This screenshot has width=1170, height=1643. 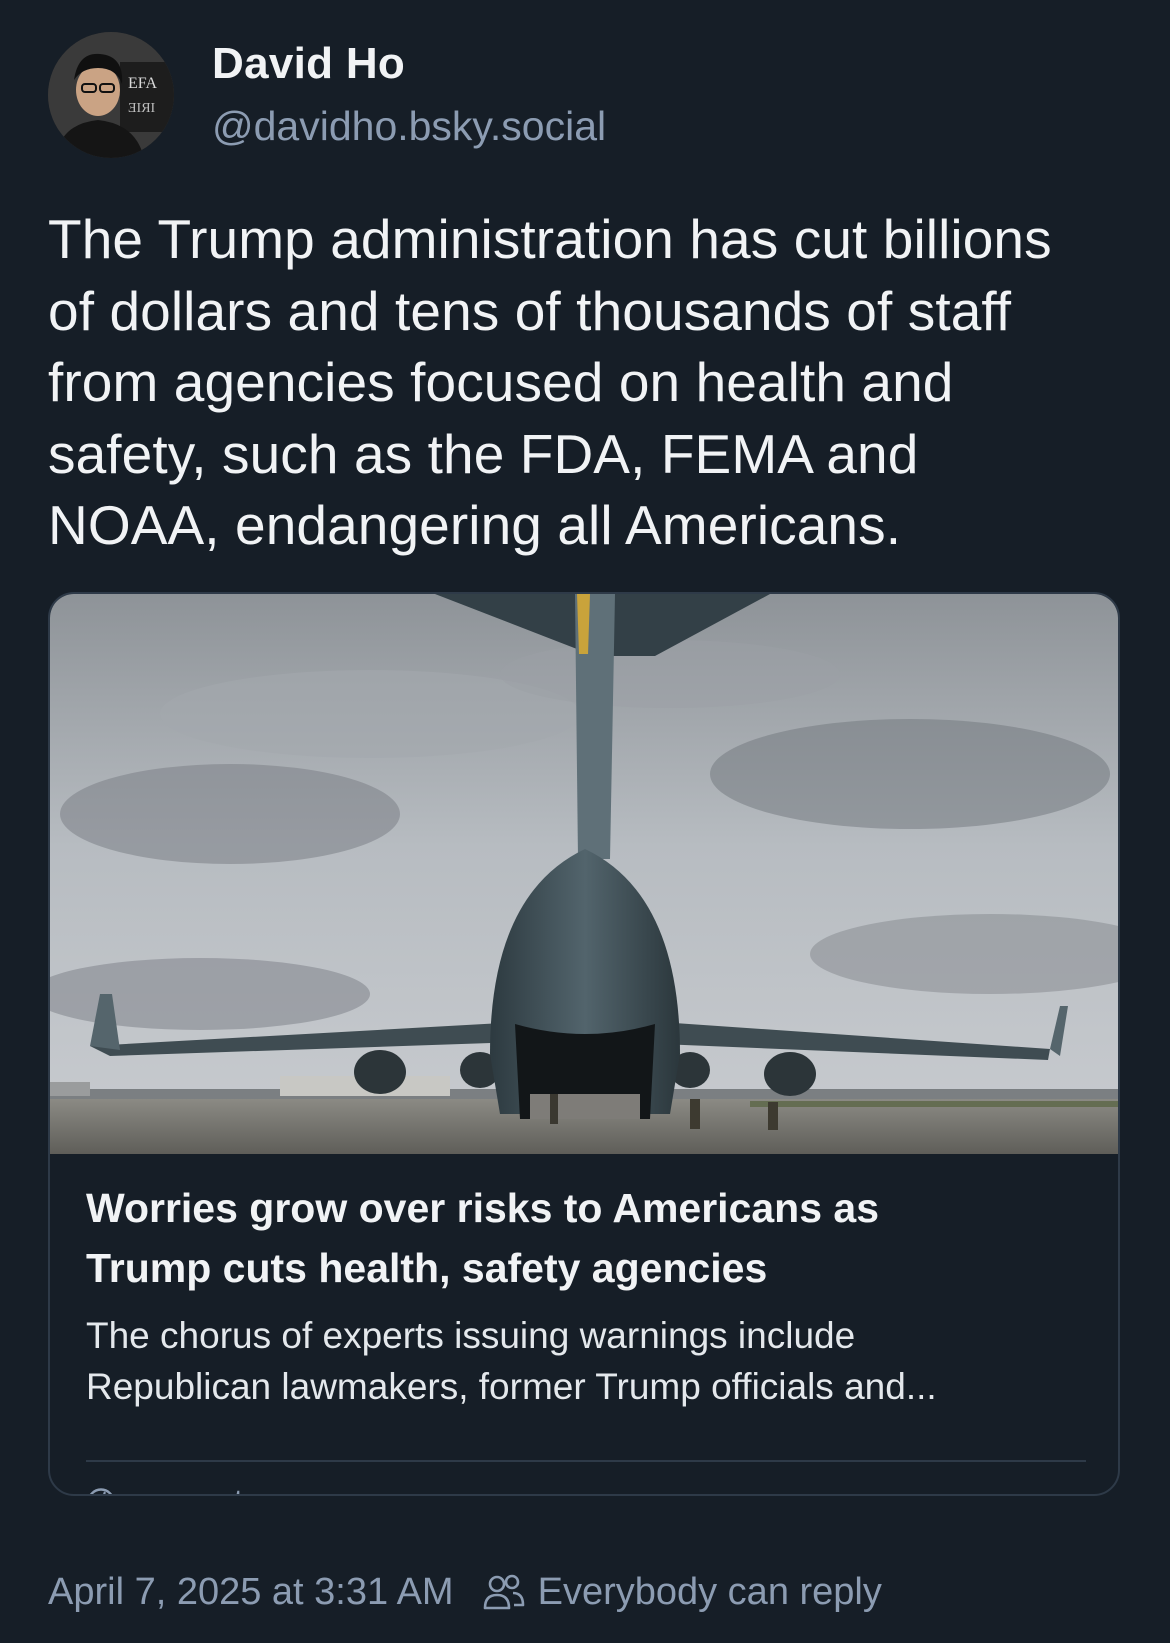 What do you see at coordinates (101, 1491) in the screenshot?
I see `globe-icon` at bounding box center [101, 1491].